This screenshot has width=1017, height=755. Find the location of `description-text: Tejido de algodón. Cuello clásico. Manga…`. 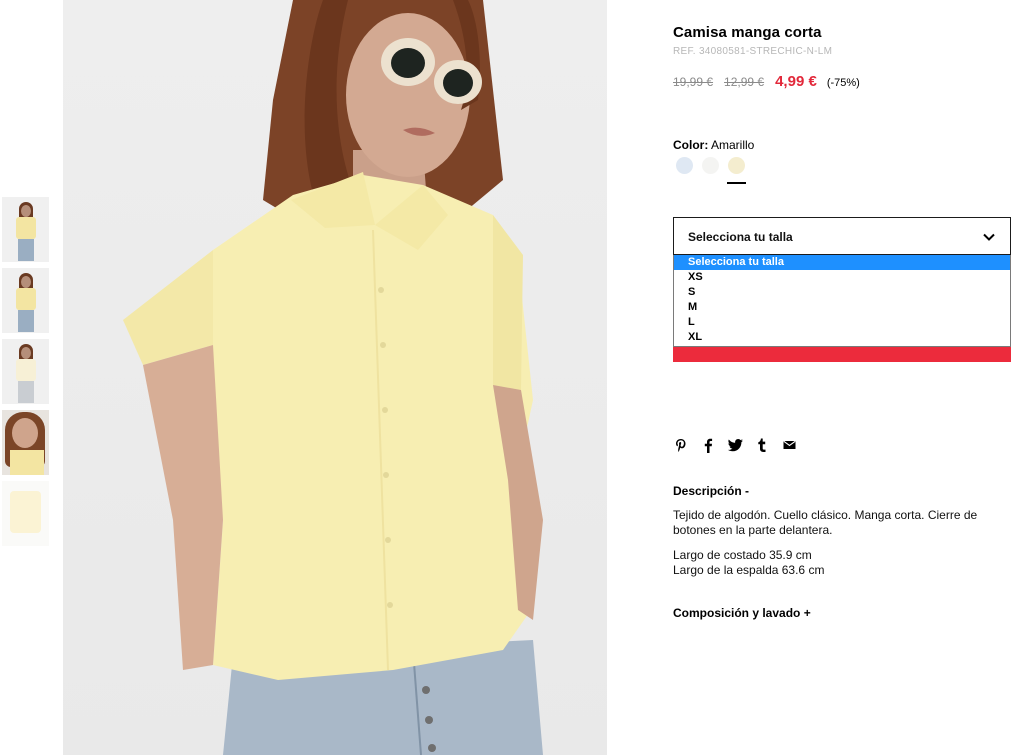

description-text: Tejido de algodón. Cuello clásico. Manga… is located at coordinates (825, 522).